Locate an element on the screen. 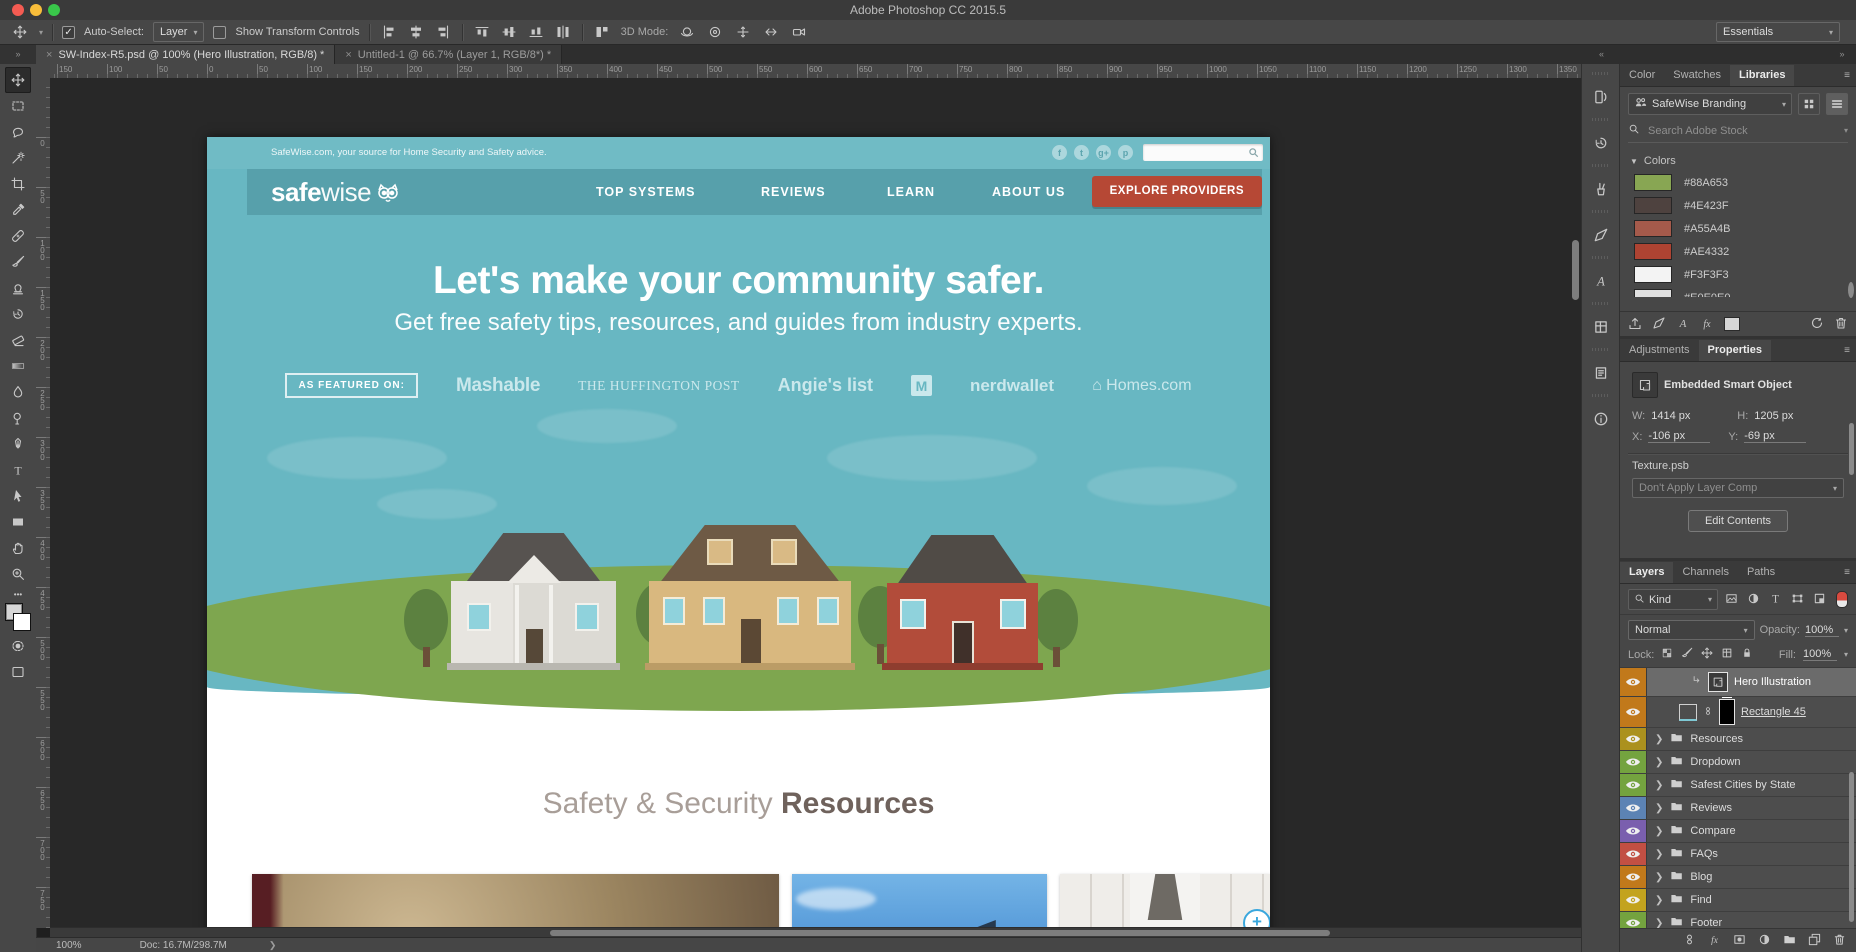 Image resolution: width=1856 pixels, height=952 pixels. layer-row: ❯ Resources is located at coordinates (1738, 739).